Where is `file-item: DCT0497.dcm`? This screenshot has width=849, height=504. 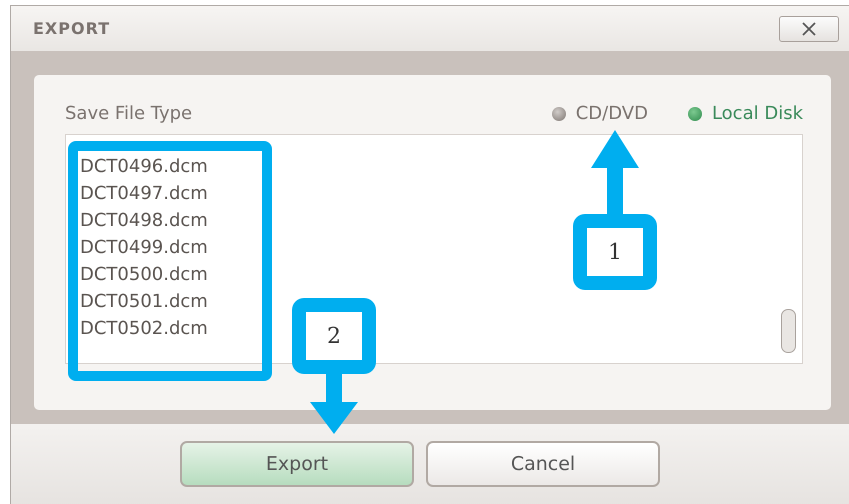 file-item: DCT0497.dcm is located at coordinates (144, 193).